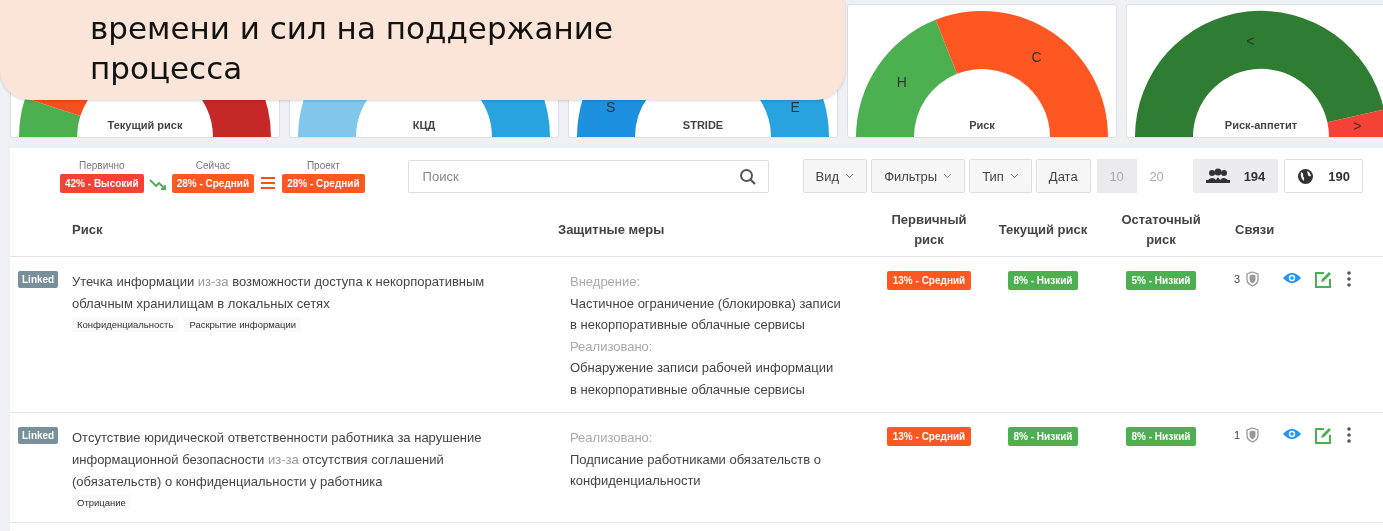 The height and width of the screenshot is (531, 1383). What do you see at coordinates (612, 230) in the screenshot?
I see `column-header: Защитные меры` at bounding box center [612, 230].